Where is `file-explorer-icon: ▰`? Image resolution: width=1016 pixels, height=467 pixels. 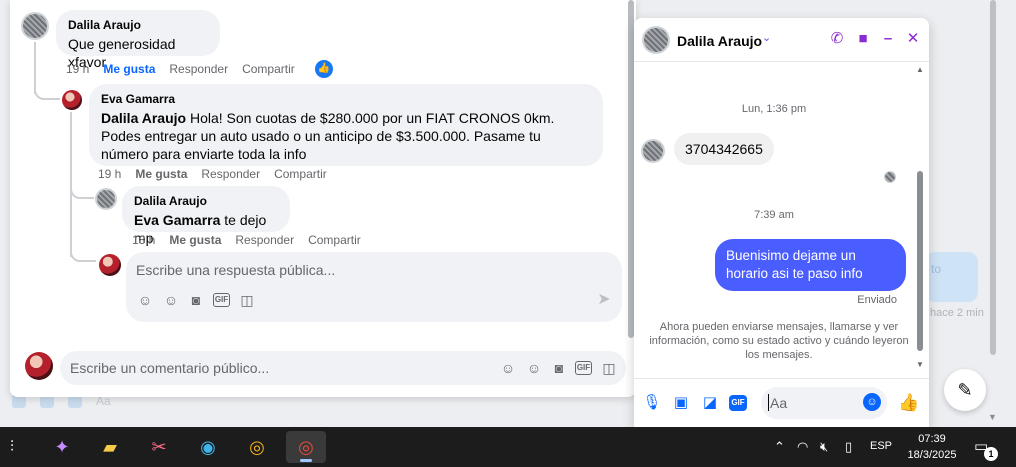
file-explorer-icon: ▰ is located at coordinates (110, 447).